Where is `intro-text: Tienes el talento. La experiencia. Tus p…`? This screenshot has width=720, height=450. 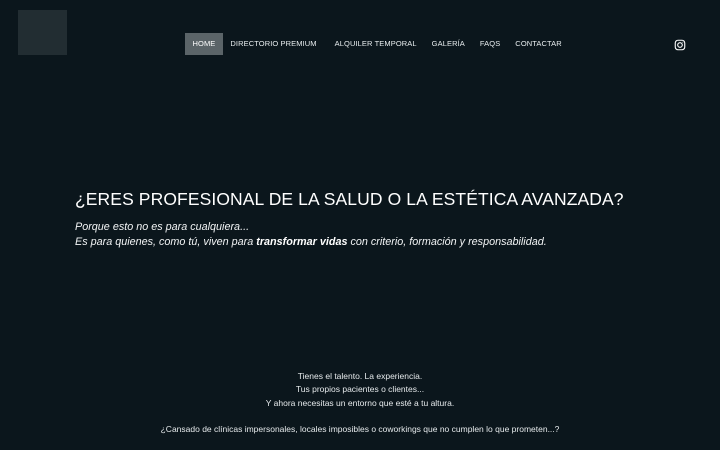
intro-text: Tienes el talento. La experiencia. Tus p… is located at coordinates (360, 403).